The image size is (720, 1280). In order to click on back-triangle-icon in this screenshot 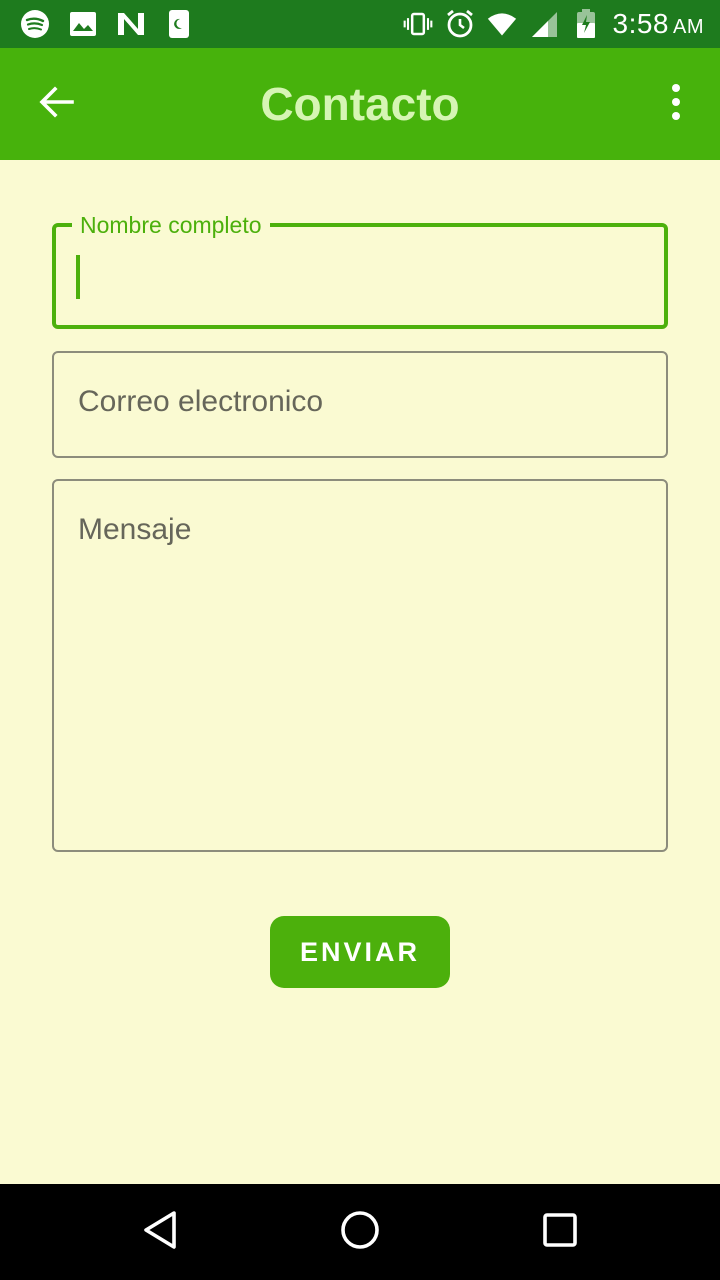, I will do `click(160, 1232)`.